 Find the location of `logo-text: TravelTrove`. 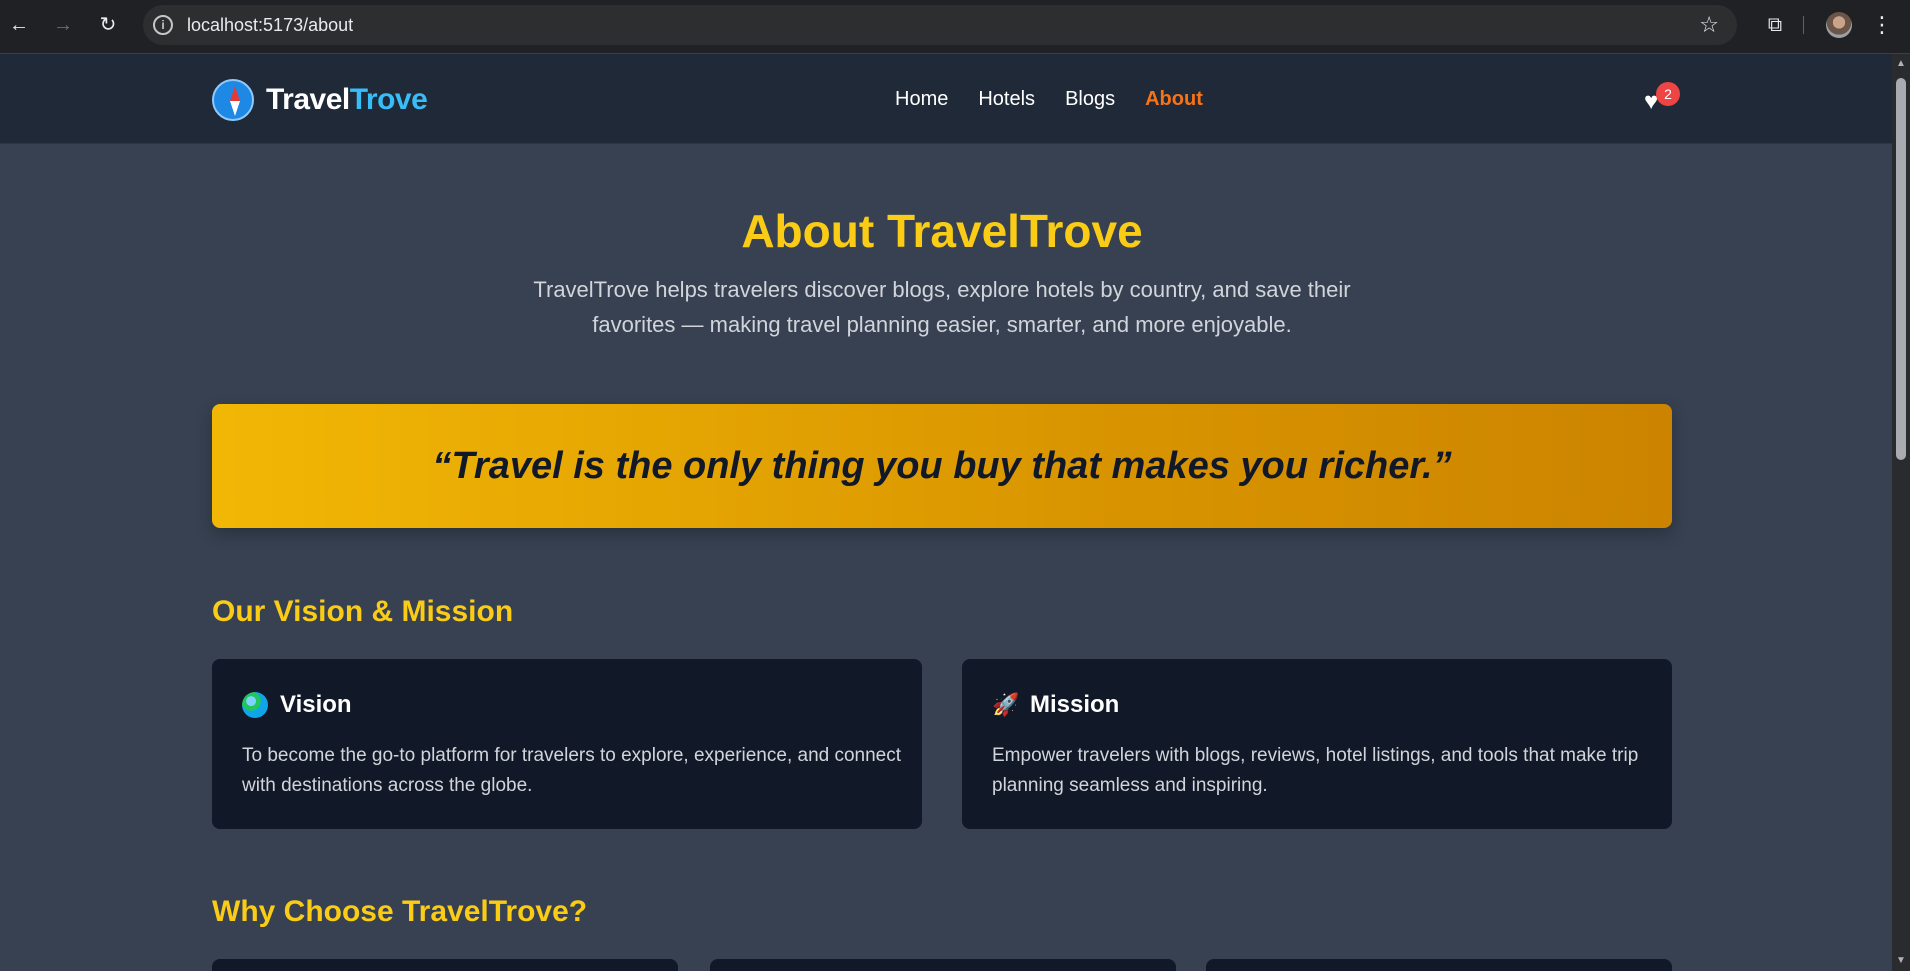

logo-text: TravelTrove is located at coordinates (347, 100).